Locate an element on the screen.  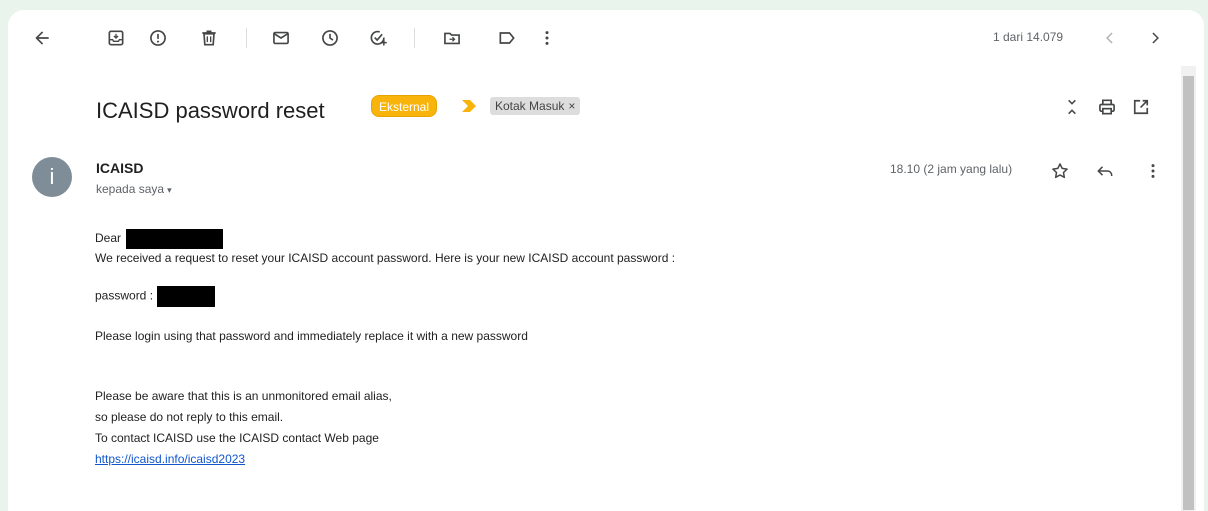
message-more-vert-icon is located at coordinates (1153, 171).